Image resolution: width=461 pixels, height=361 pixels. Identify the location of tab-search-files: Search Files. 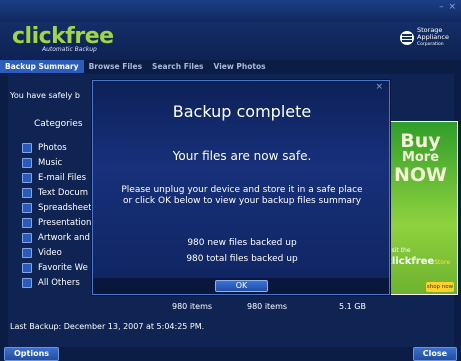
(177, 66).